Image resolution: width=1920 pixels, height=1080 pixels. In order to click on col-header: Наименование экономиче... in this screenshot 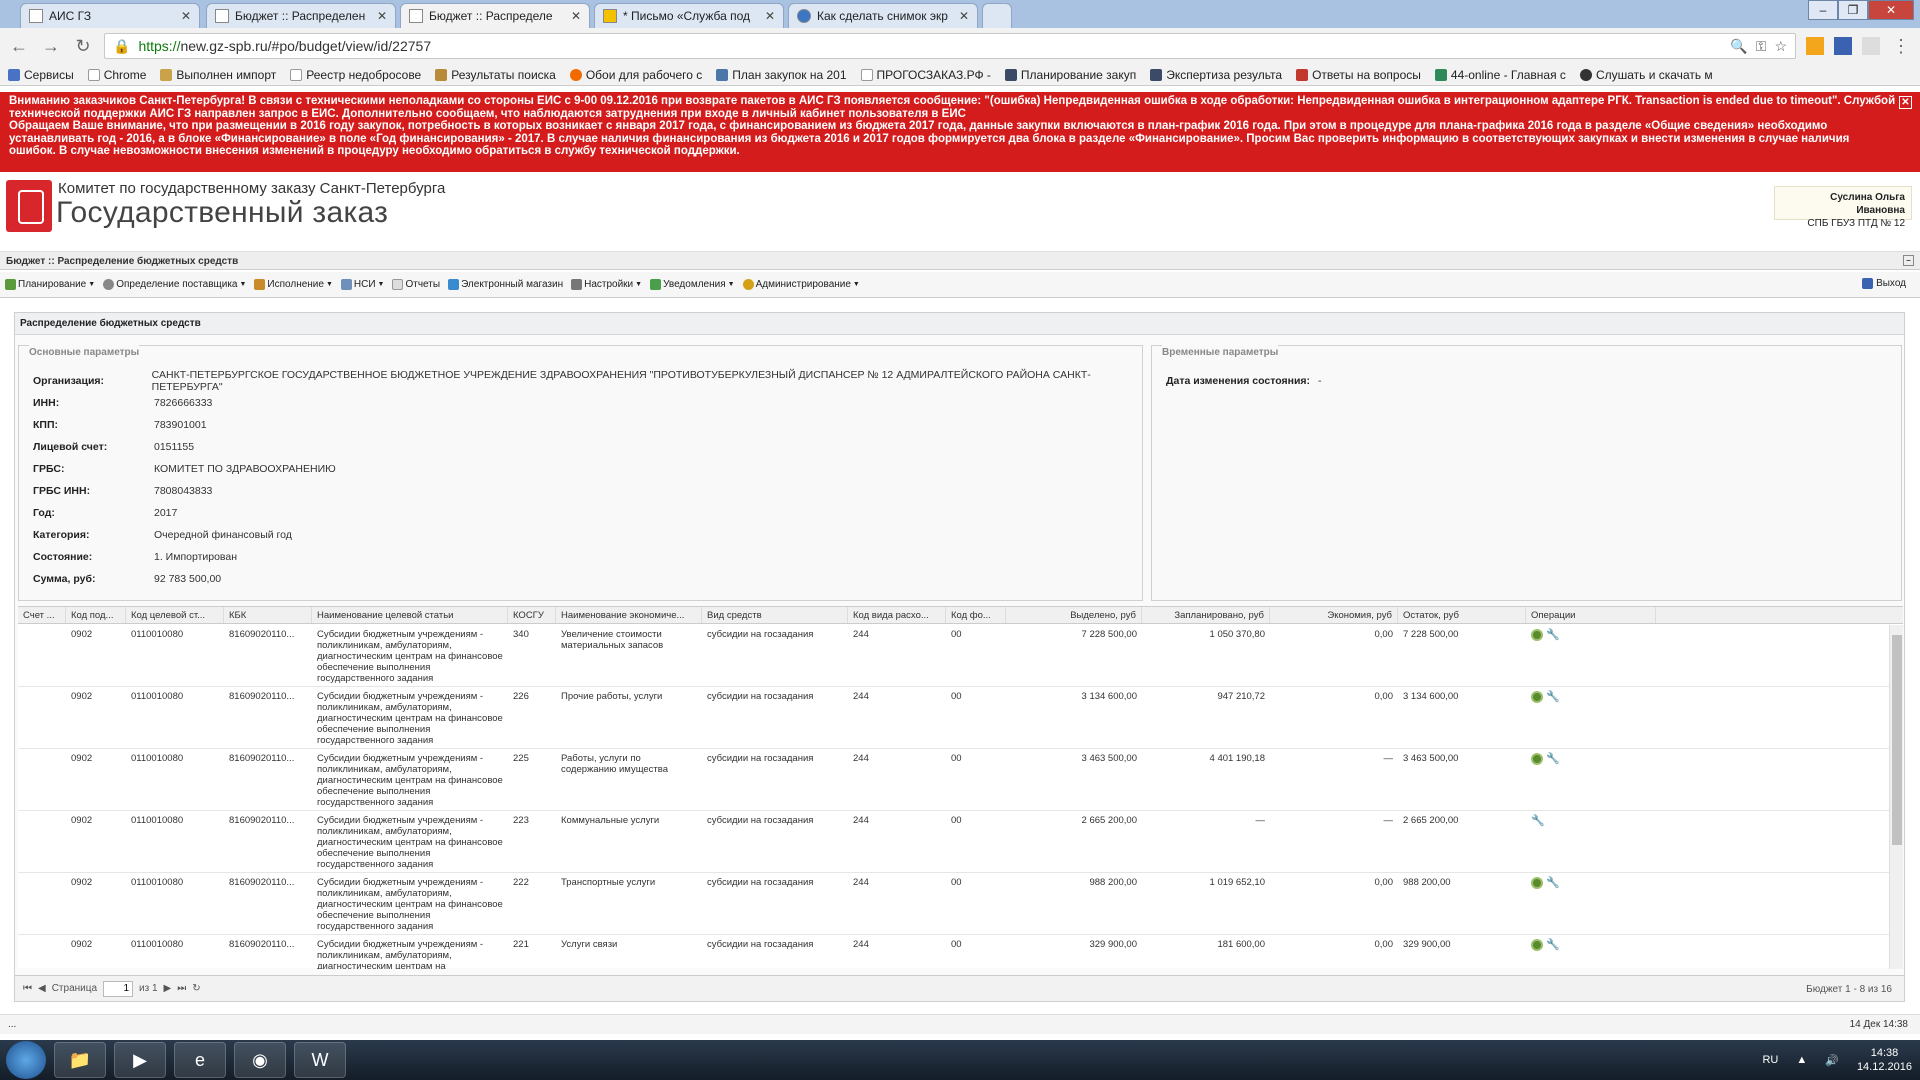, I will do `click(629, 615)`.